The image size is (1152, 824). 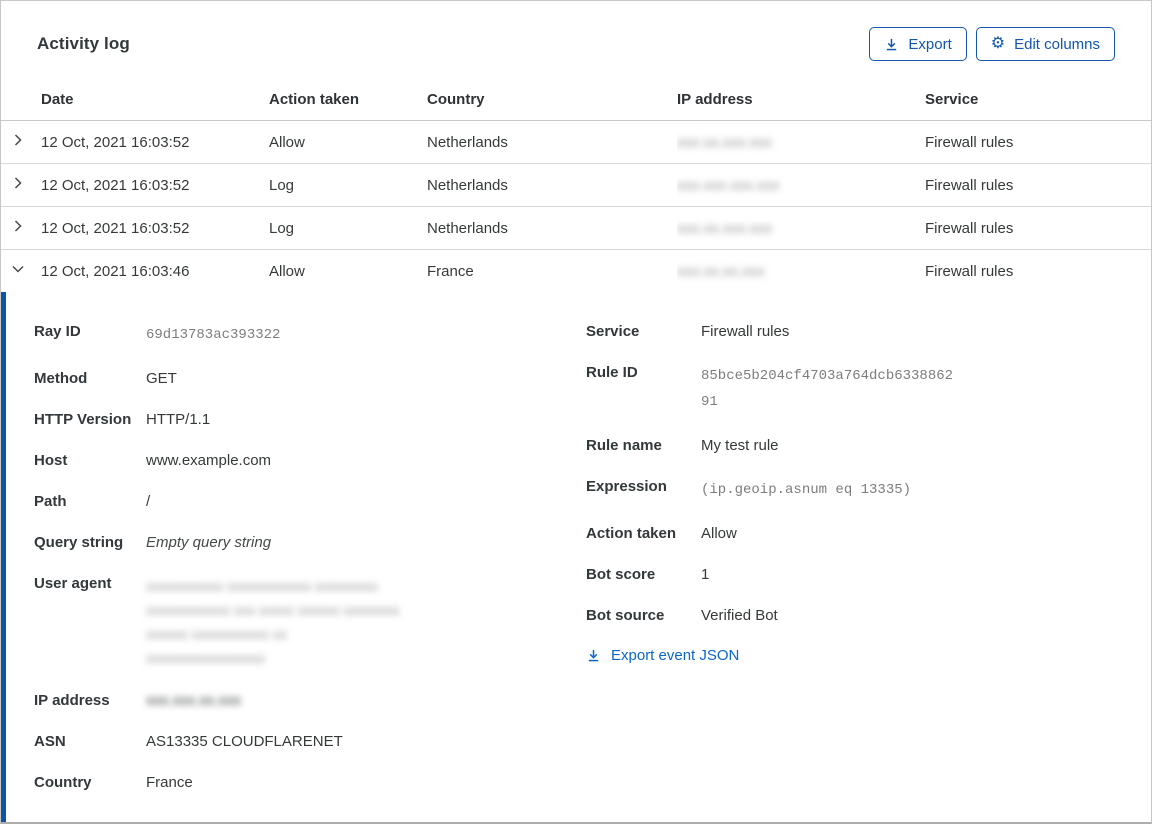 I want to click on field-asn: ASN AS13335 CLOUDFLARENET, so click(x=310, y=742).